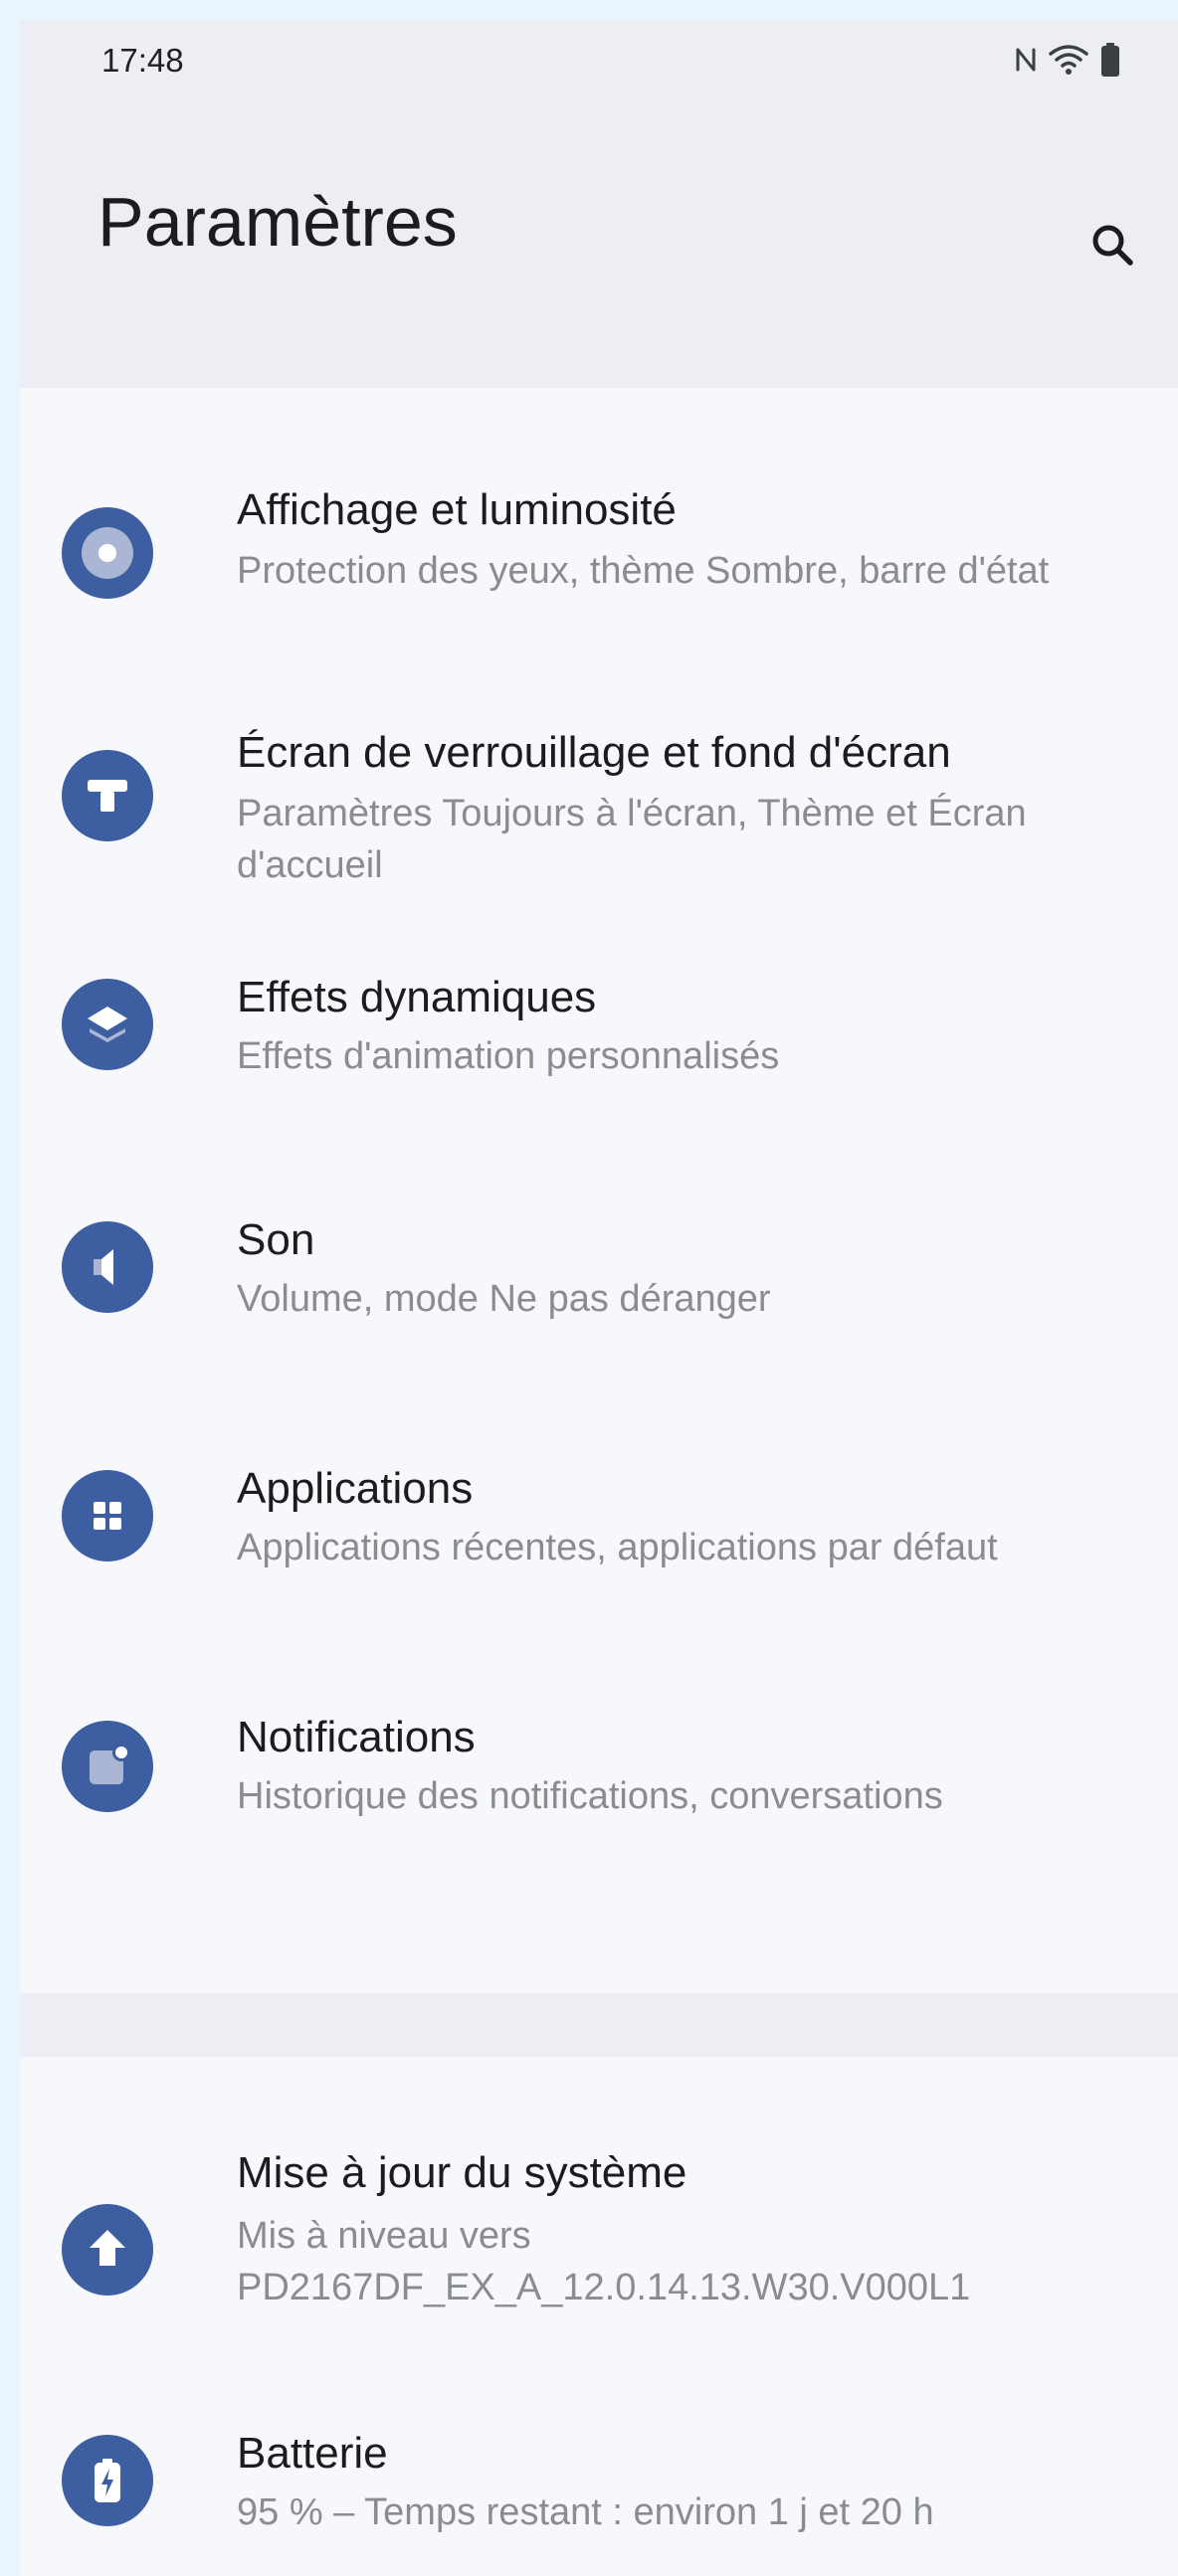 This screenshot has height=2576, width=1178. I want to click on settings-item-title: Affichage et luminosité, so click(457, 509).